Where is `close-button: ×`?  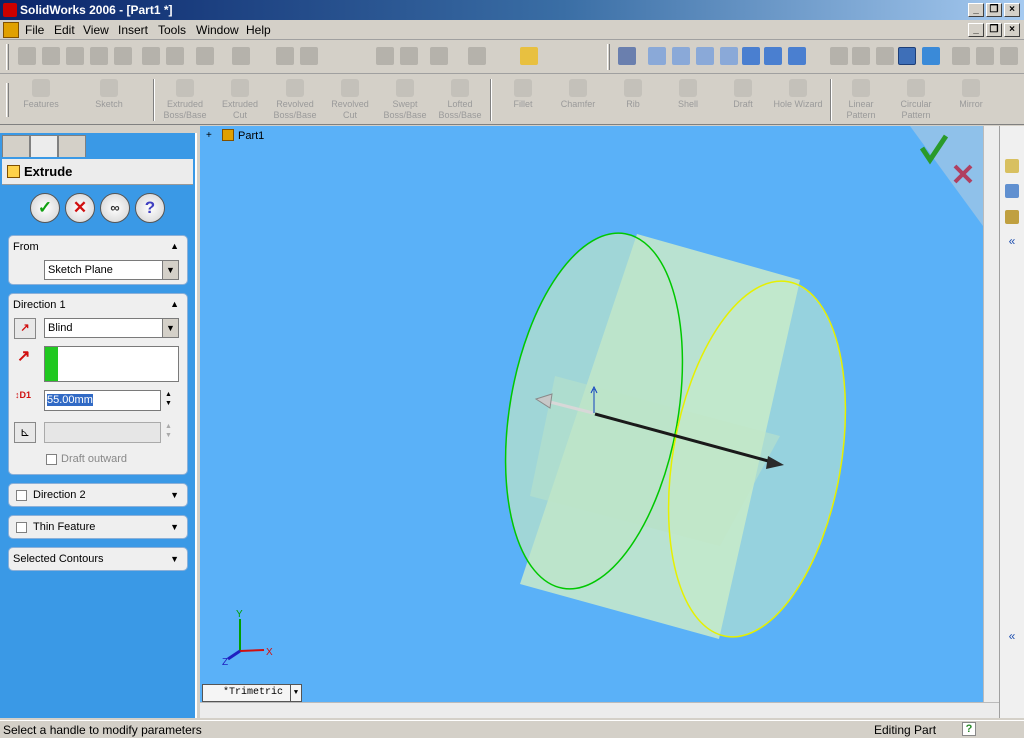 close-button: × is located at coordinates (1012, 10).